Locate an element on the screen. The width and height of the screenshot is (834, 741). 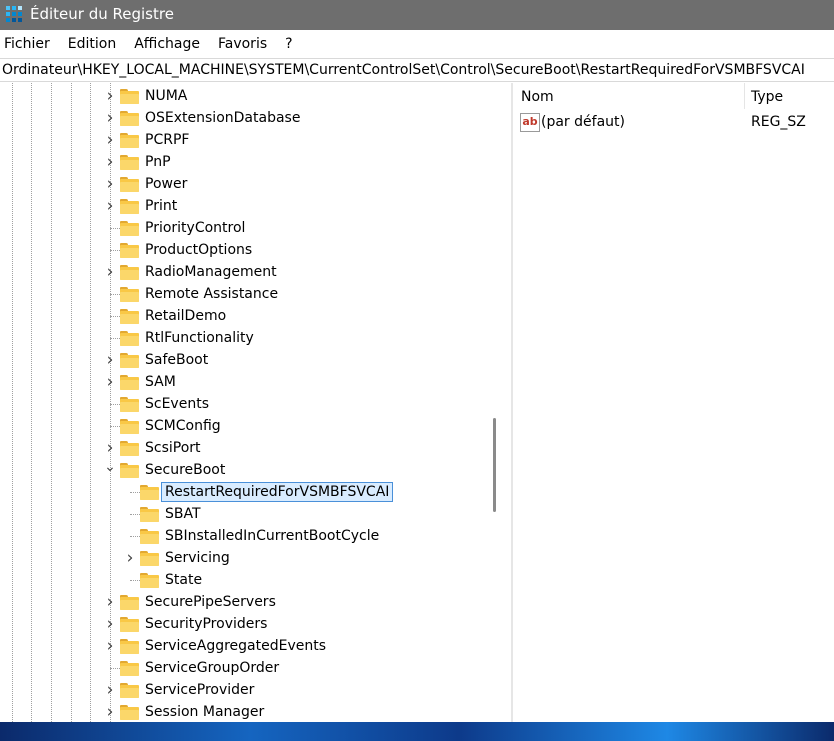
tree-node-serviceprovider: › ServiceProvider is located at coordinates (244, 690).